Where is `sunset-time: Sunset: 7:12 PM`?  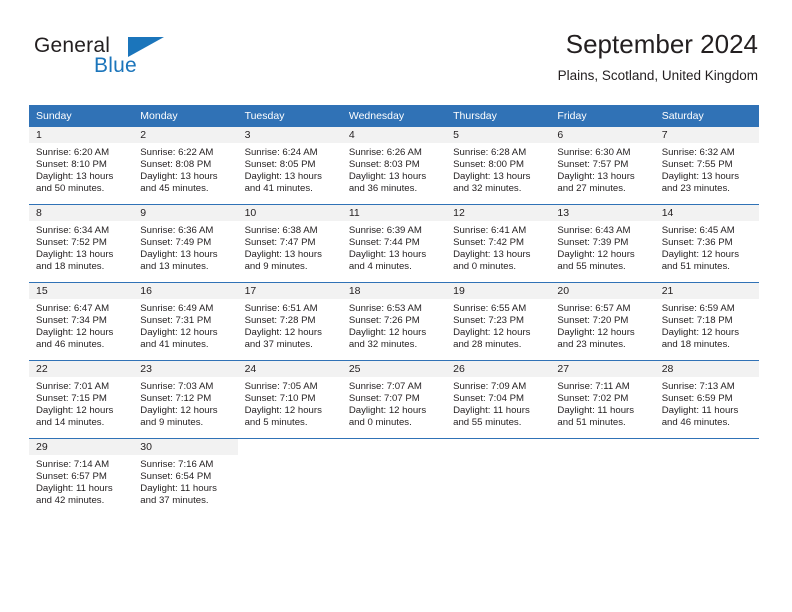 sunset-time: Sunset: 7:12 PM is located at coordinates (176, 399).